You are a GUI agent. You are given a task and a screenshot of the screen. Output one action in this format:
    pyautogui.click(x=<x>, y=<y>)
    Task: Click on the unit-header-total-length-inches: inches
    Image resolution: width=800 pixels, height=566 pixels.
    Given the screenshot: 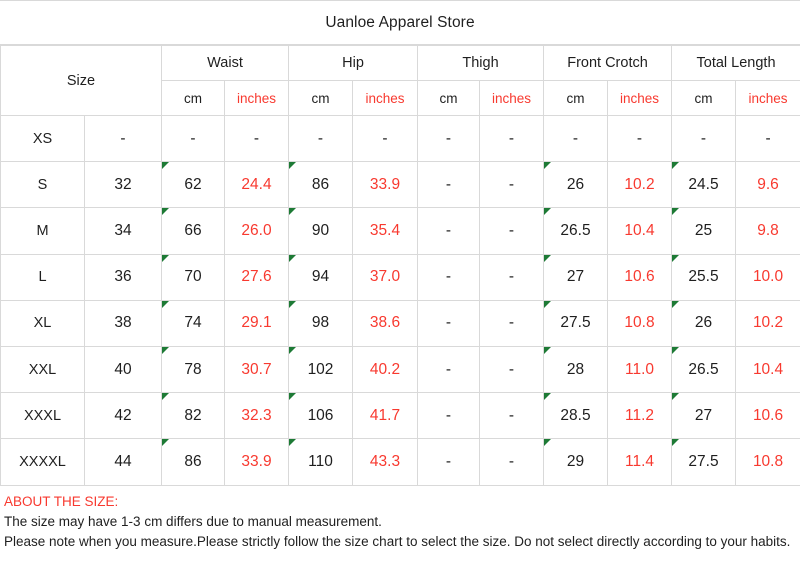 What is the action you would take?
    pyautogui.click(x=767, y=98)
    